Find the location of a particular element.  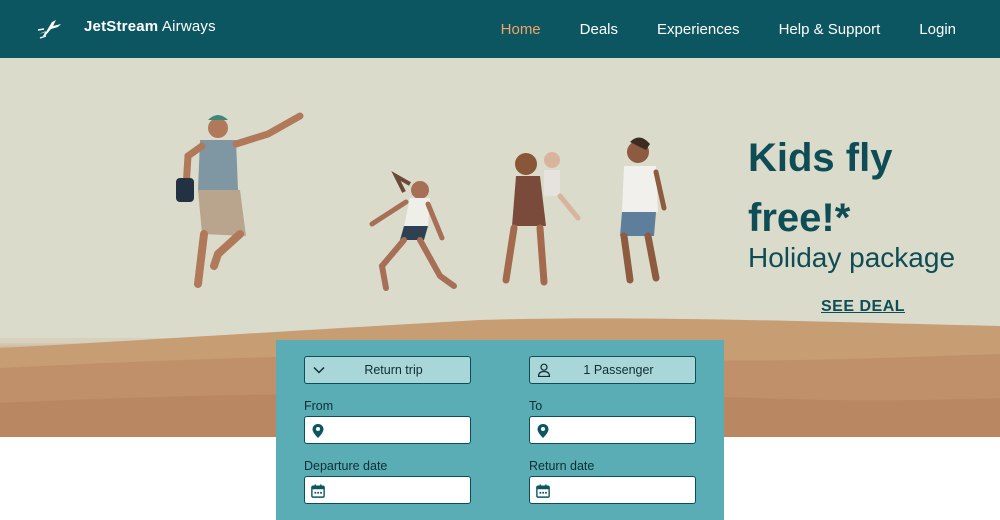

departure-date-field is located at coordinates (387, 490).